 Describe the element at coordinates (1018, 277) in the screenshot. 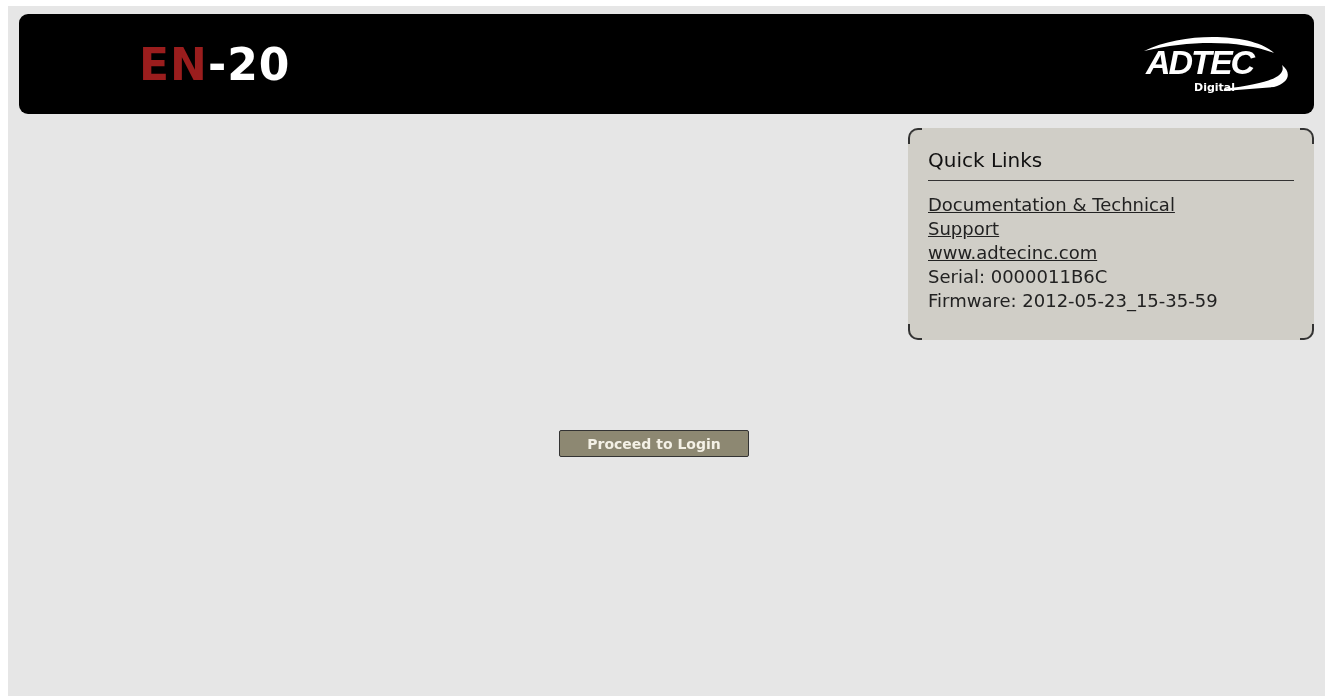

I see `info-text: Serial: 0000011B6C` at that location.